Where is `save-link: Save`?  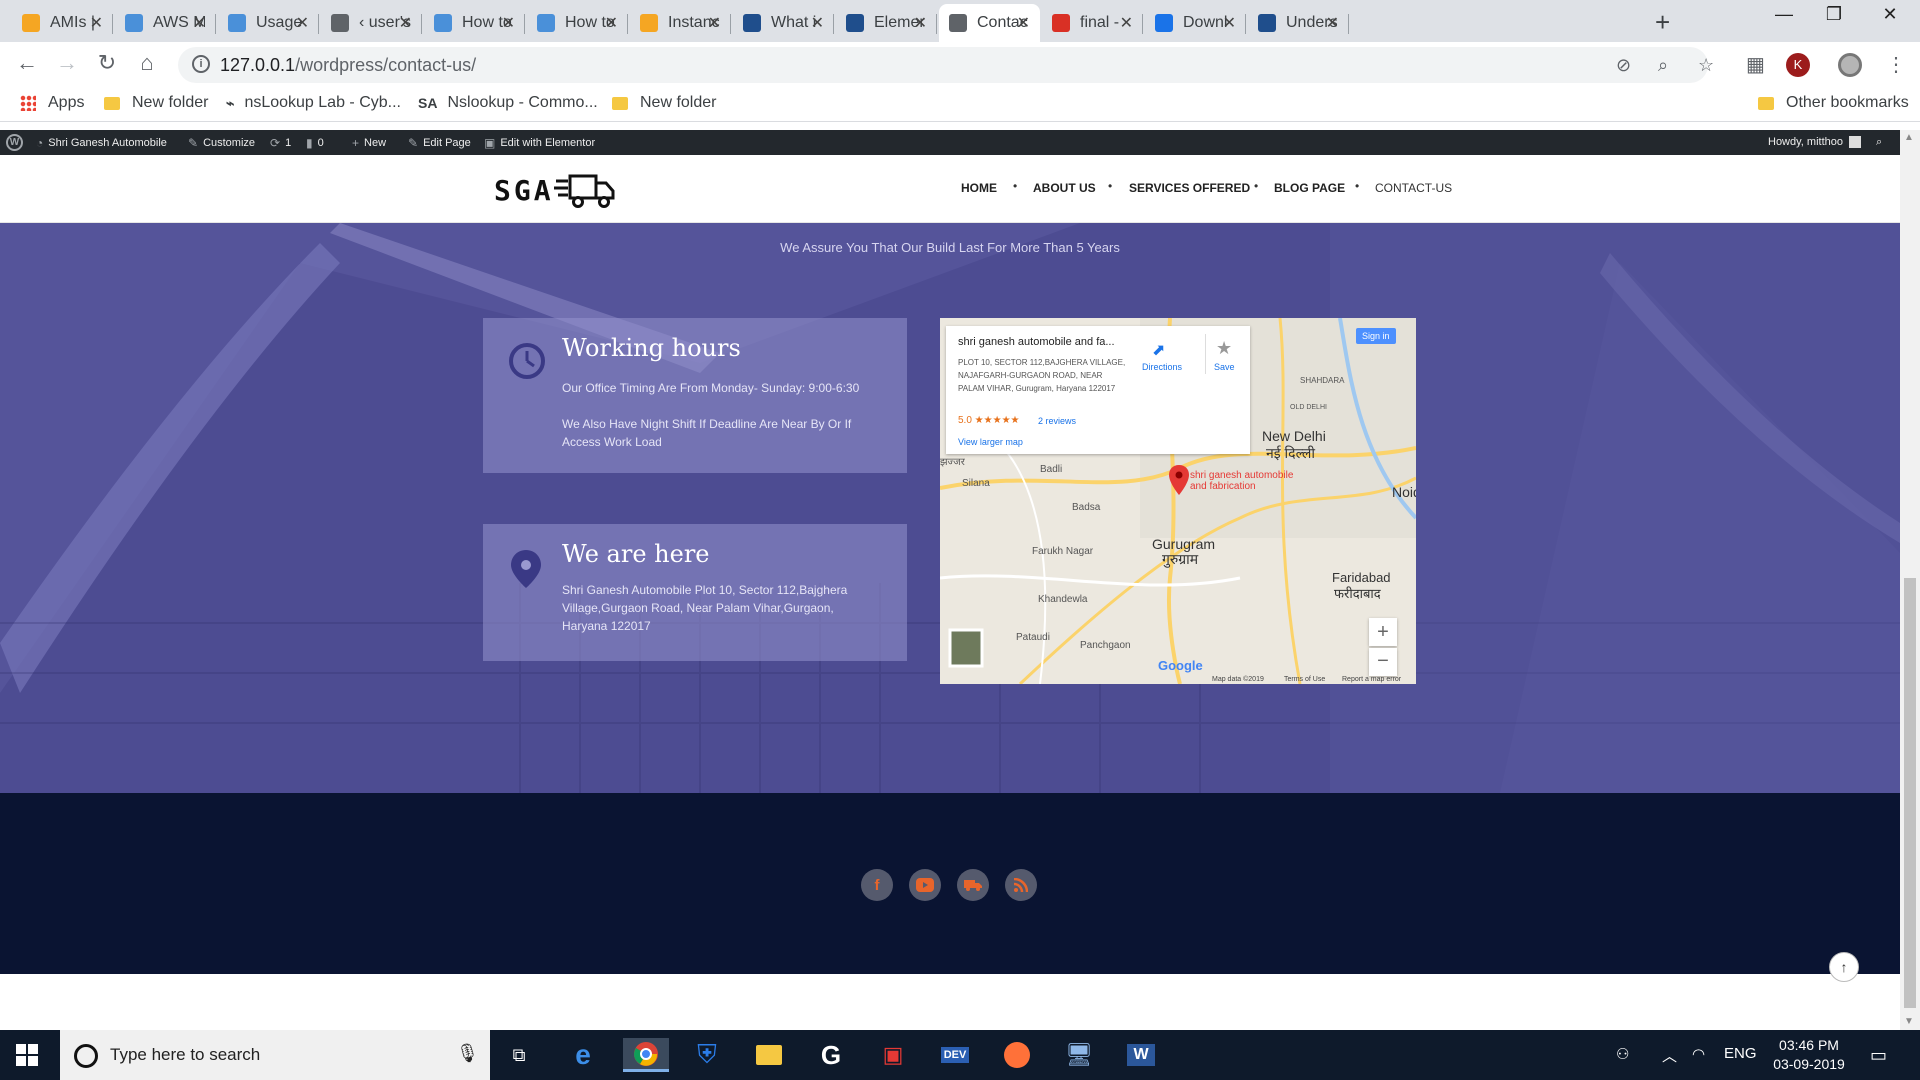
save-link: Save is located at coordinates (1224, 367).